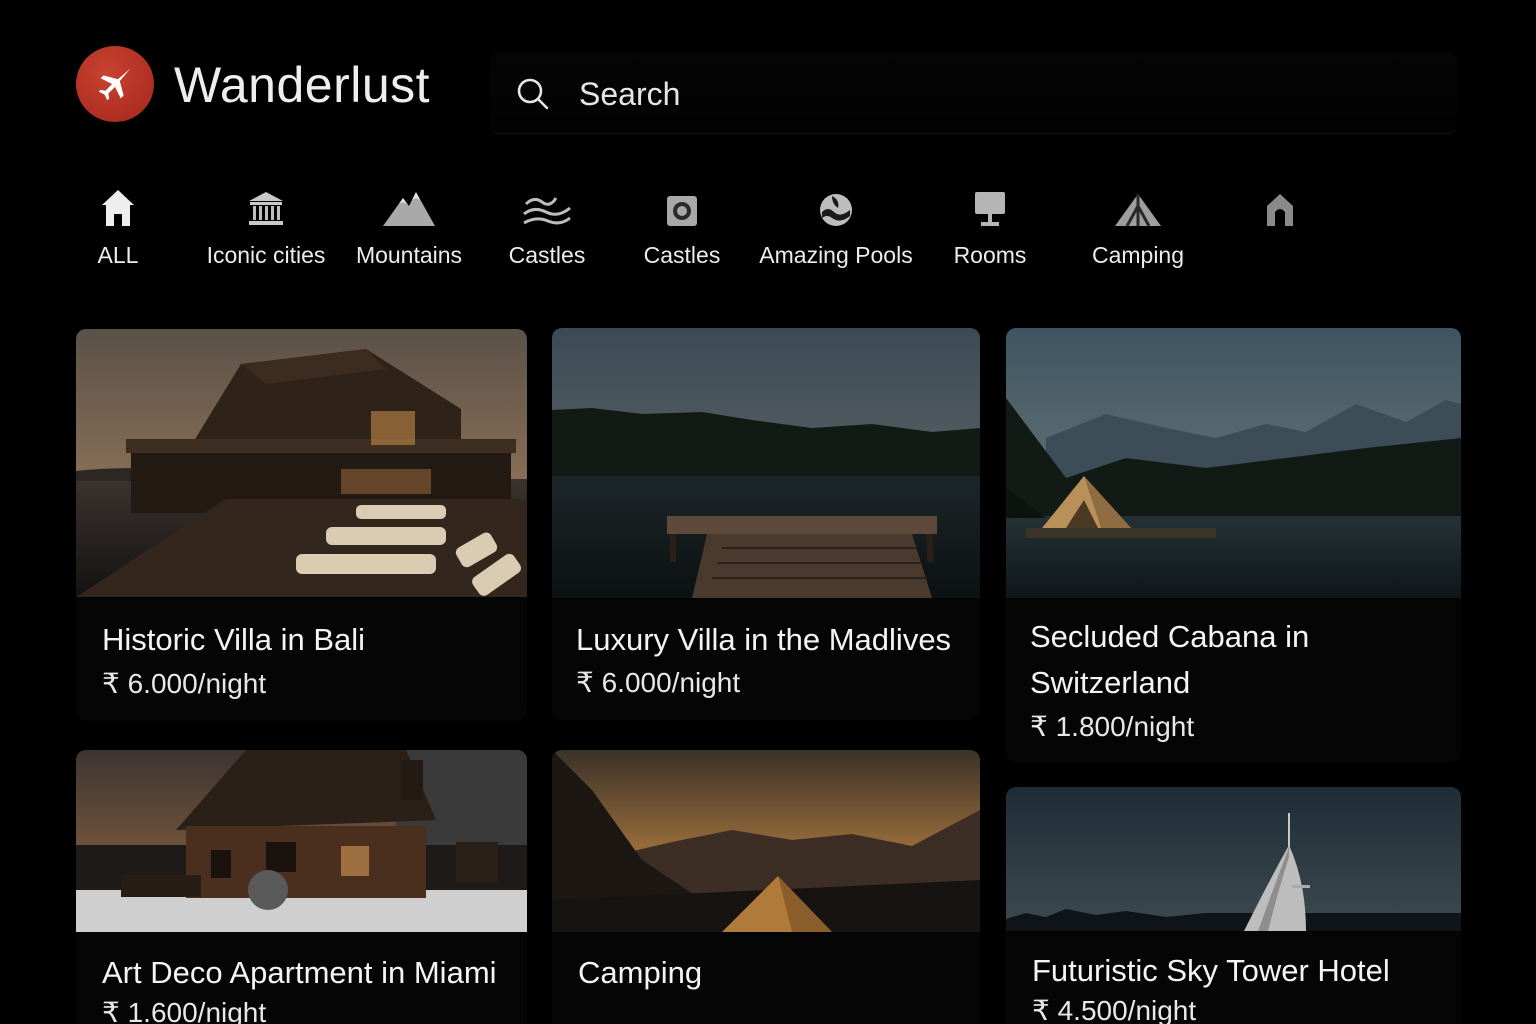 The width and height of the screenshot is (1536, 1024). What do you see at coordinates (640, 973) in the screenshot?
I see `listing-title: Camping` at bounding box center [640, 973].